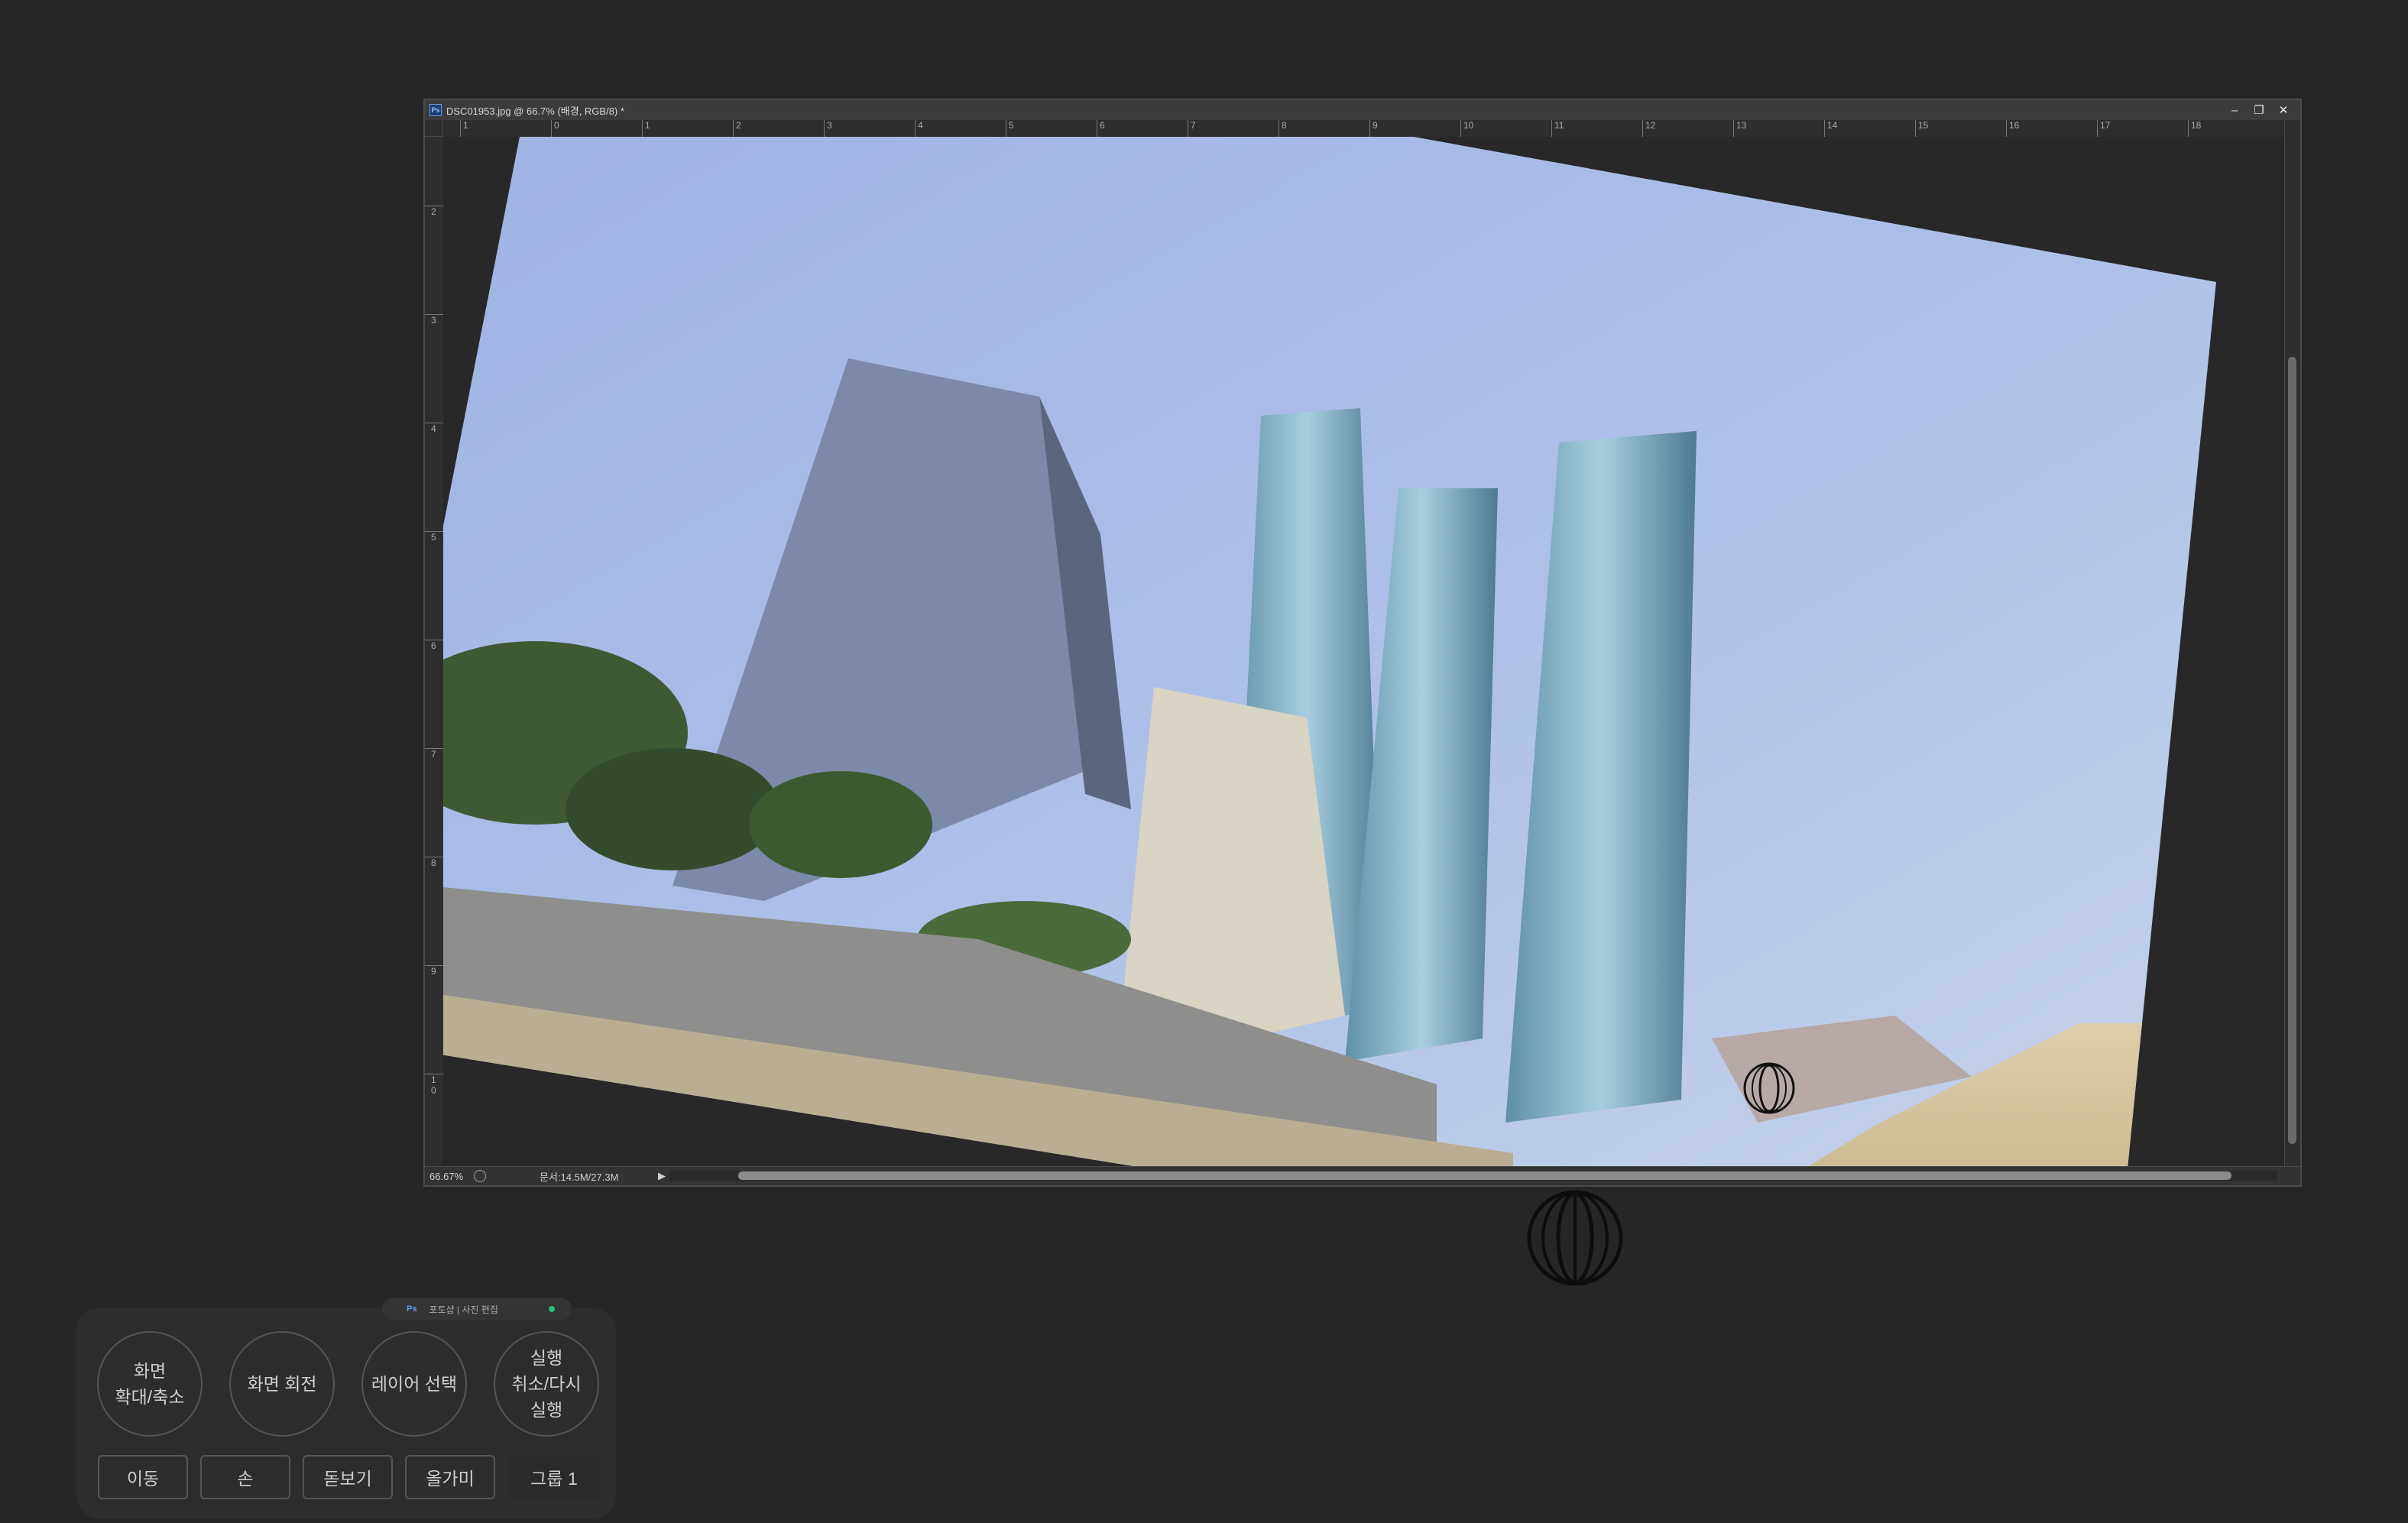  What do you see at coordinates (579, 1177) in the screenshot?
I see `document-size-info: 문서:14.5M/27.3M` at bounding box center [579, 1177].